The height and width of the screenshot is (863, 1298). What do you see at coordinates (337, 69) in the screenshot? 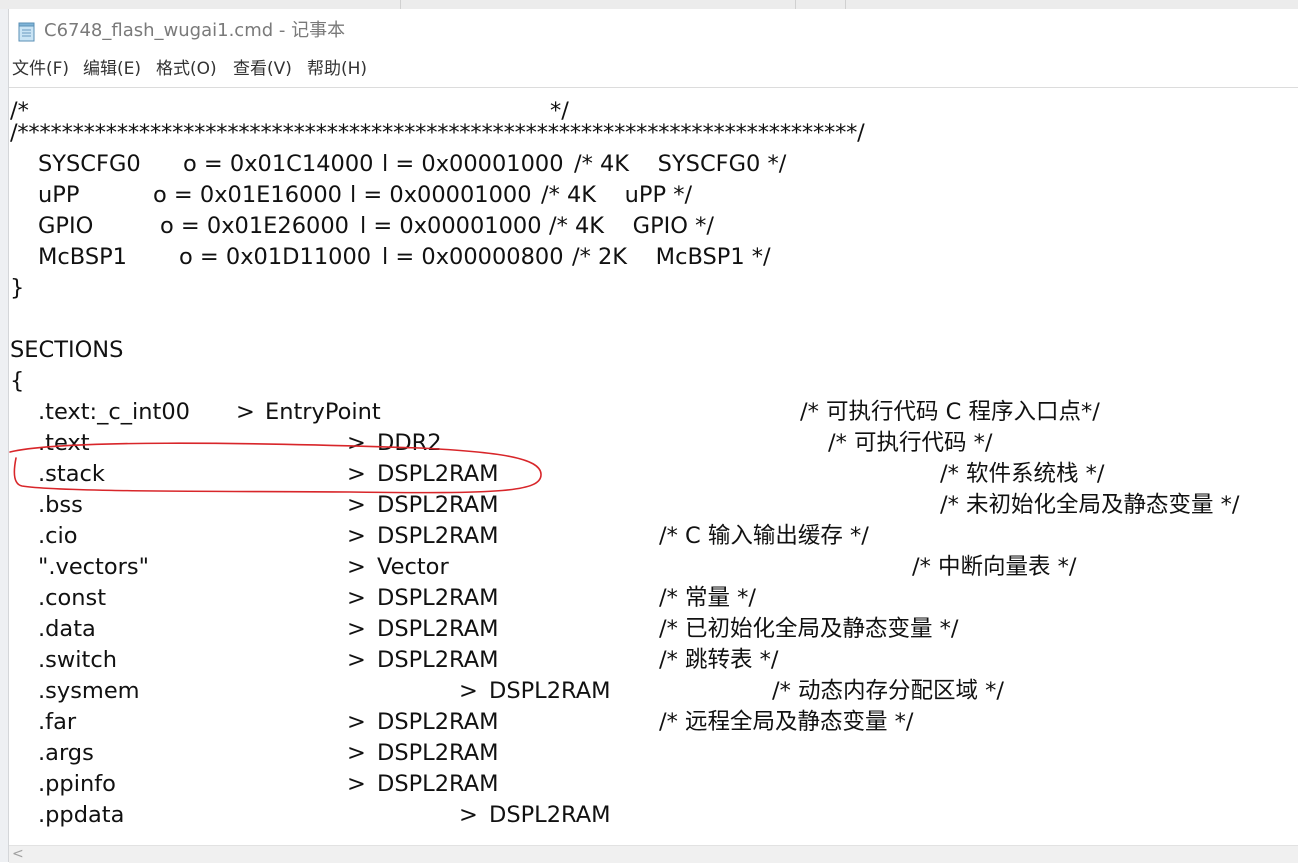
I see `menu-help: 帮助(H)` at bounding box center [337, 69].